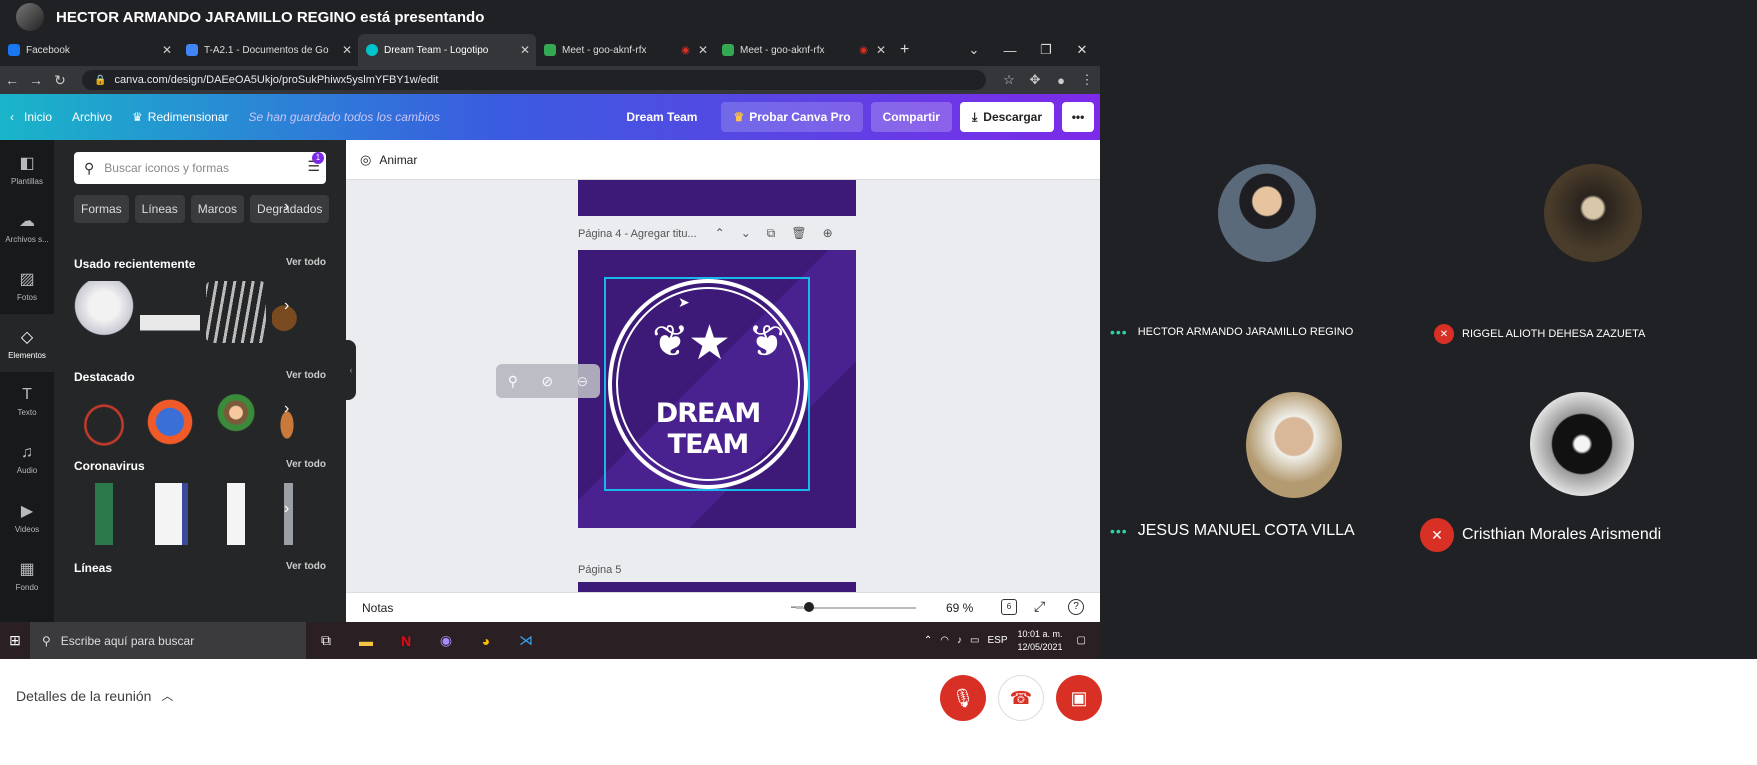  What do you see at coordinates (959, 640) in the screenshot?
I see `volume-icon: ♪` at bounding box center [959, 640].